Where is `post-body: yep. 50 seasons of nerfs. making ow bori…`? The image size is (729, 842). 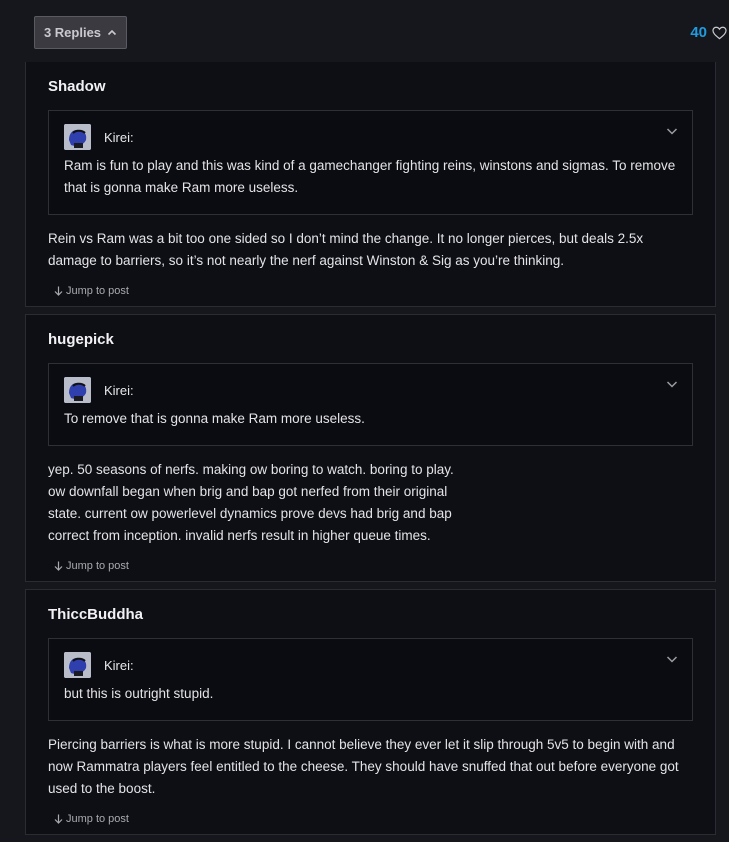
post-body: yep. 50 seasons of nerfs. making ow bori… is located at coordinates (370, 503).